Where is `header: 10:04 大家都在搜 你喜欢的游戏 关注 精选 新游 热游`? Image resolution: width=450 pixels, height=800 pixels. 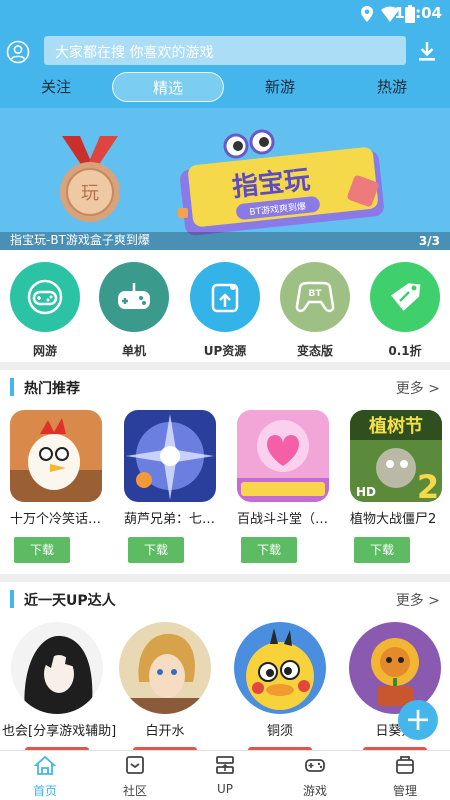
header: 10:04 大家都在搜 你喜欢的游戏 关注 精选 新游 热游 is located at coordinates (225, 54).